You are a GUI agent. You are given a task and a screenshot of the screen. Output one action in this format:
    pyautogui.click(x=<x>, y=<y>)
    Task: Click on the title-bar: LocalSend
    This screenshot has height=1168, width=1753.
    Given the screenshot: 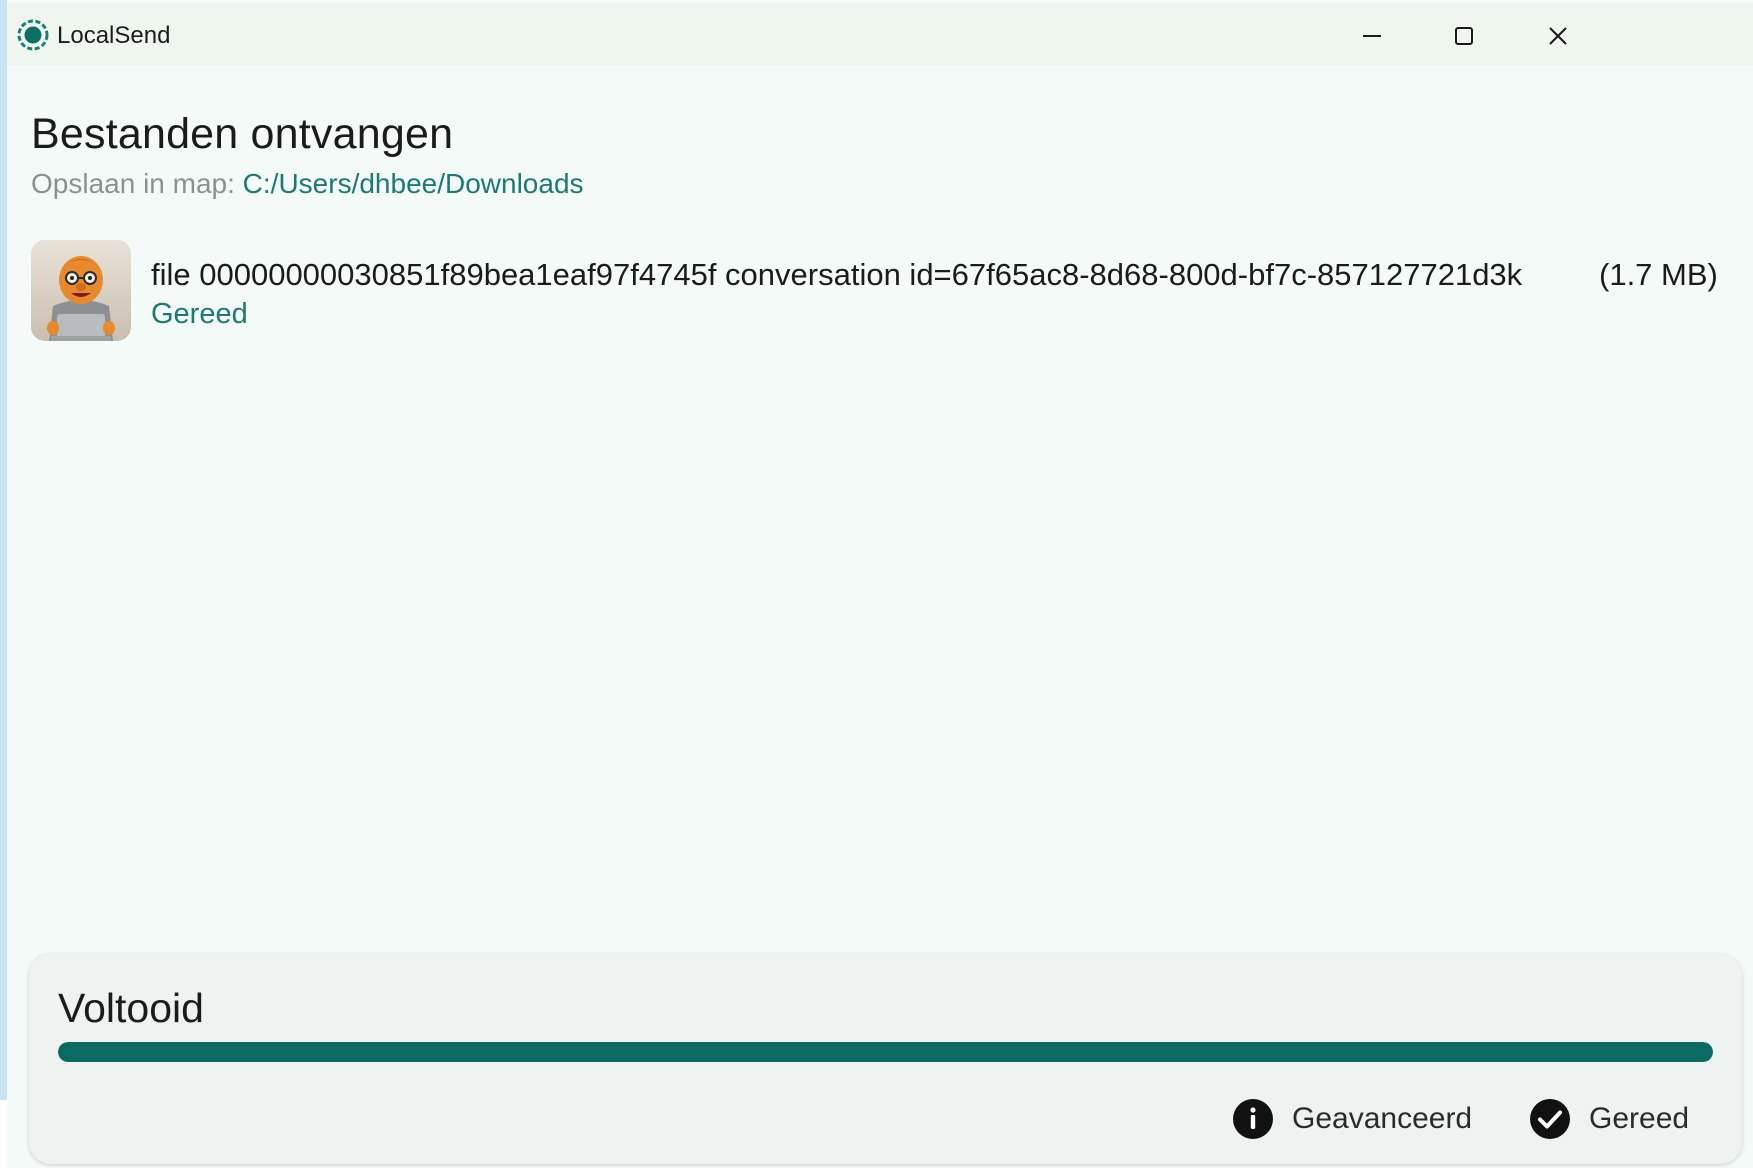 What is the action you would take?
    pyautogui.click(x=880, y=34)
    